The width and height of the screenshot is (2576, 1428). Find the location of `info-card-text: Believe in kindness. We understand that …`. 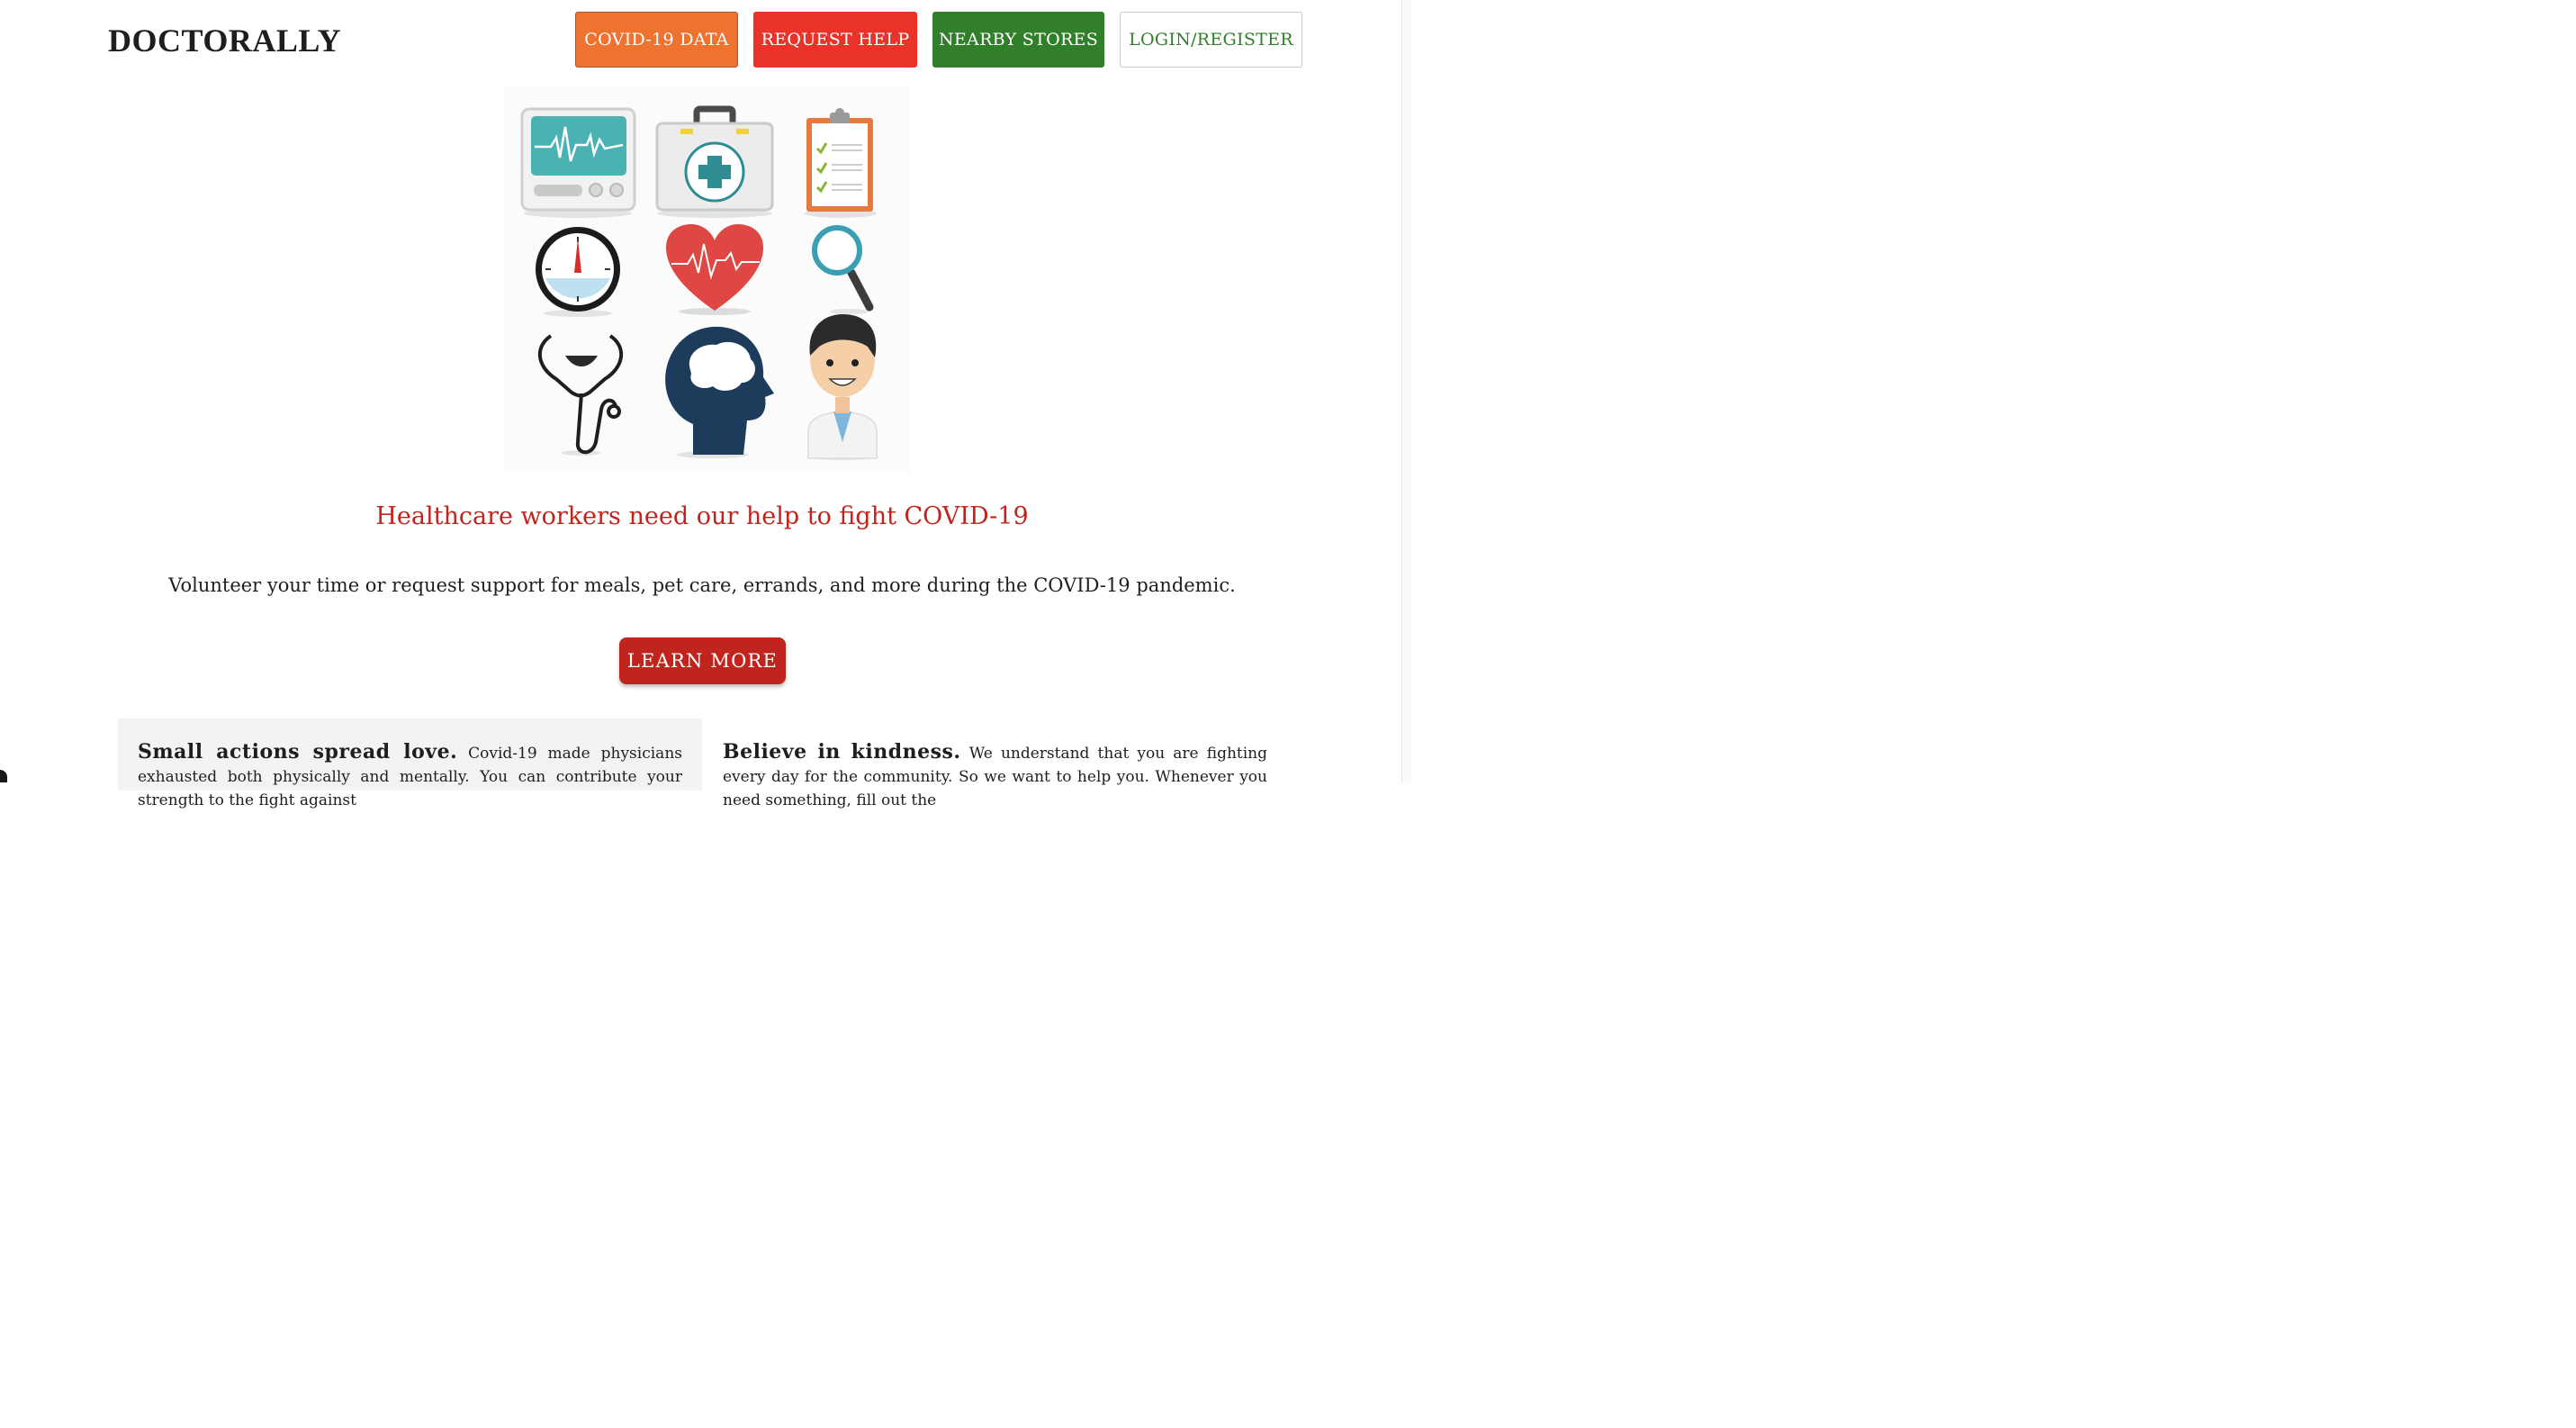

info-card-text: Believe in kindness. We understand that … is located at coordinates (995, 776).